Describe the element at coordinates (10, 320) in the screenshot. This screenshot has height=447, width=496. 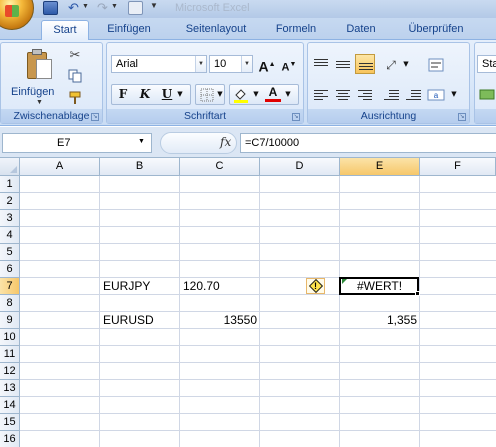
I see `row-header-9: 9` at that location.